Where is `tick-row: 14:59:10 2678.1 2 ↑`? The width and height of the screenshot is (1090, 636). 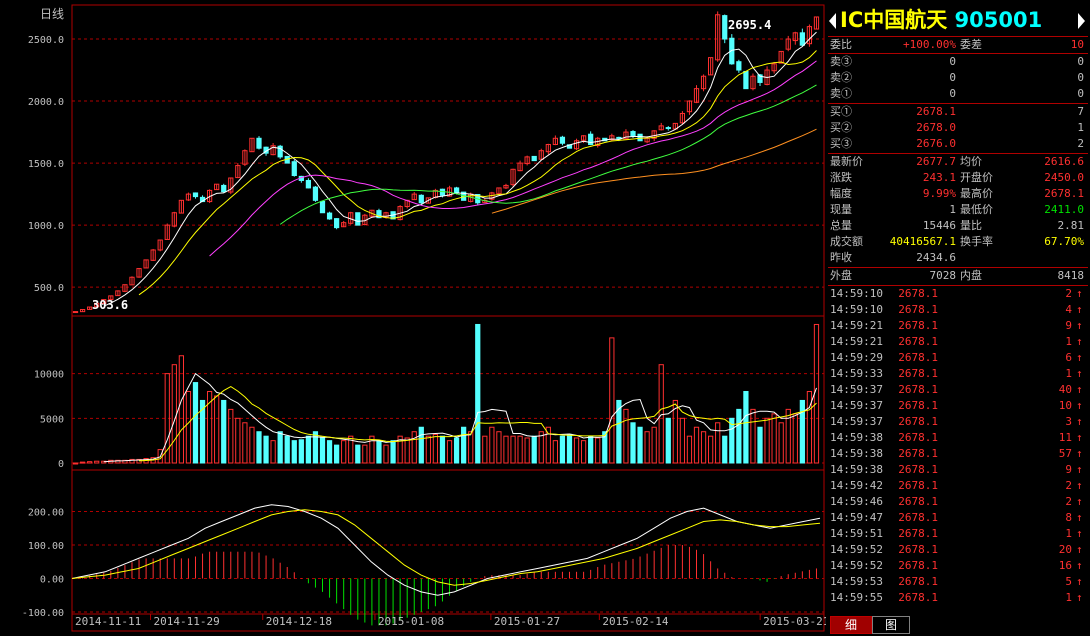 tick-row: 14:59:10 2678.1 2 ↑ is located at coordinates (958, 294).